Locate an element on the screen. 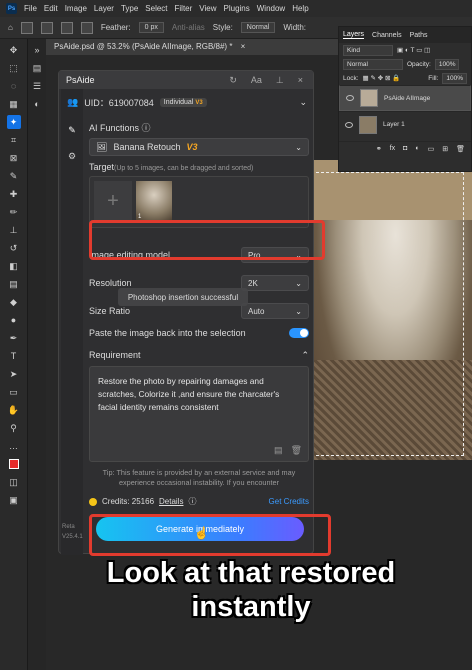 This screenshot has width=472, height=670. edit-icon: ✎ is located at coordinates (72, 130).